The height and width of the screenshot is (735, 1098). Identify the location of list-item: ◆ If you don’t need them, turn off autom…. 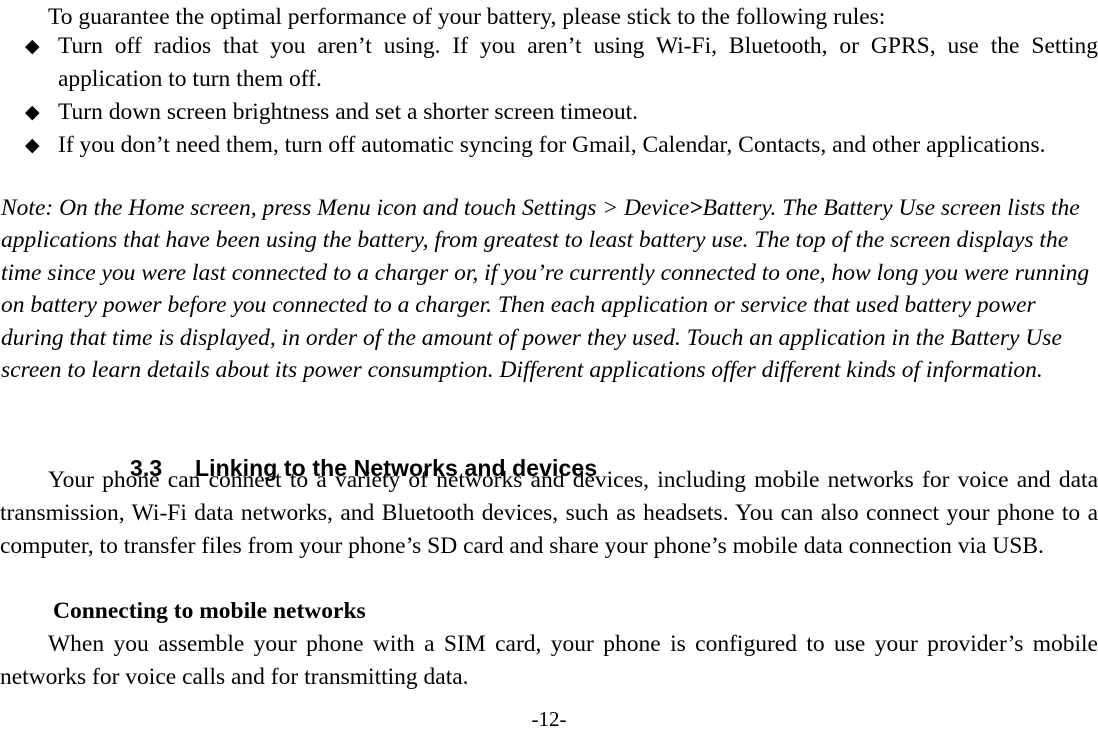
(549, 145).